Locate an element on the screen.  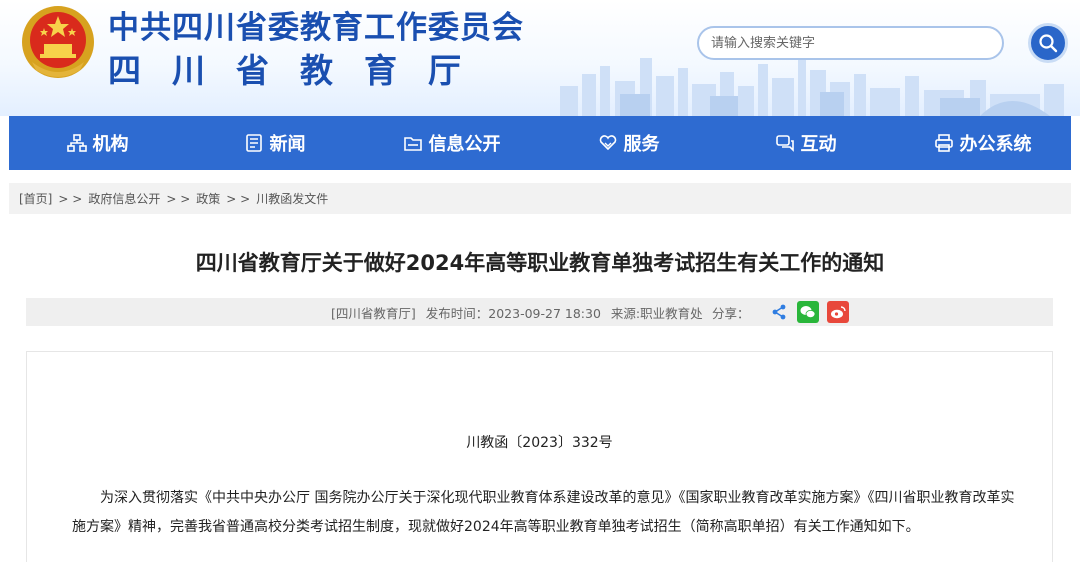
search-button is located at coordinates (1048, 43).